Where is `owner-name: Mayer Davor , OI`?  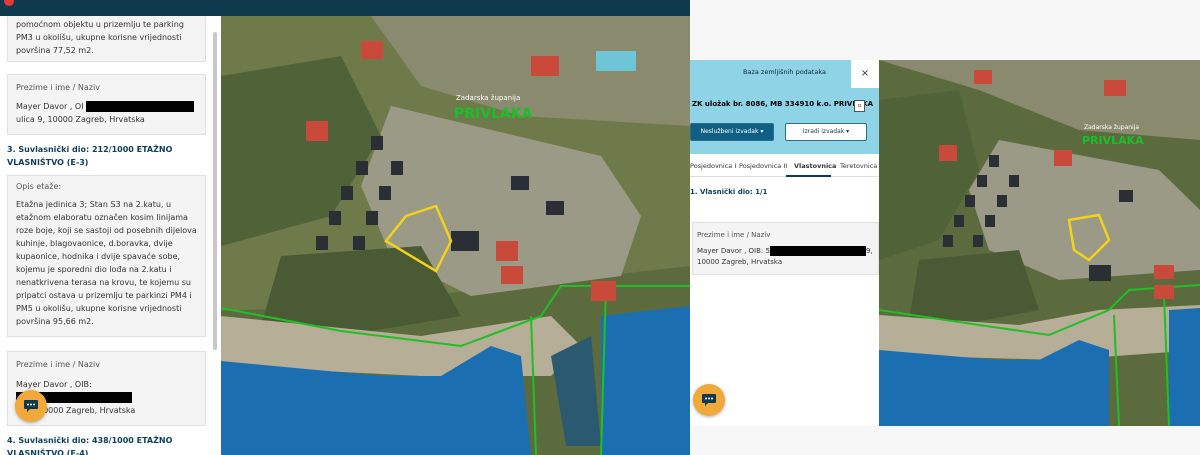
owner-name: Mayer Davor , OI is located at coordinates (50, 106).